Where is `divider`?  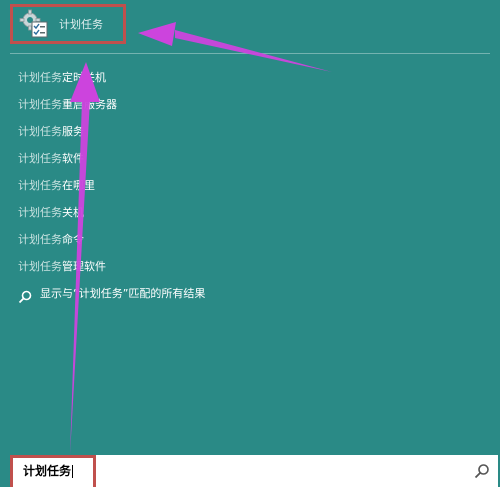
divider is located at coordinates (250, 53).